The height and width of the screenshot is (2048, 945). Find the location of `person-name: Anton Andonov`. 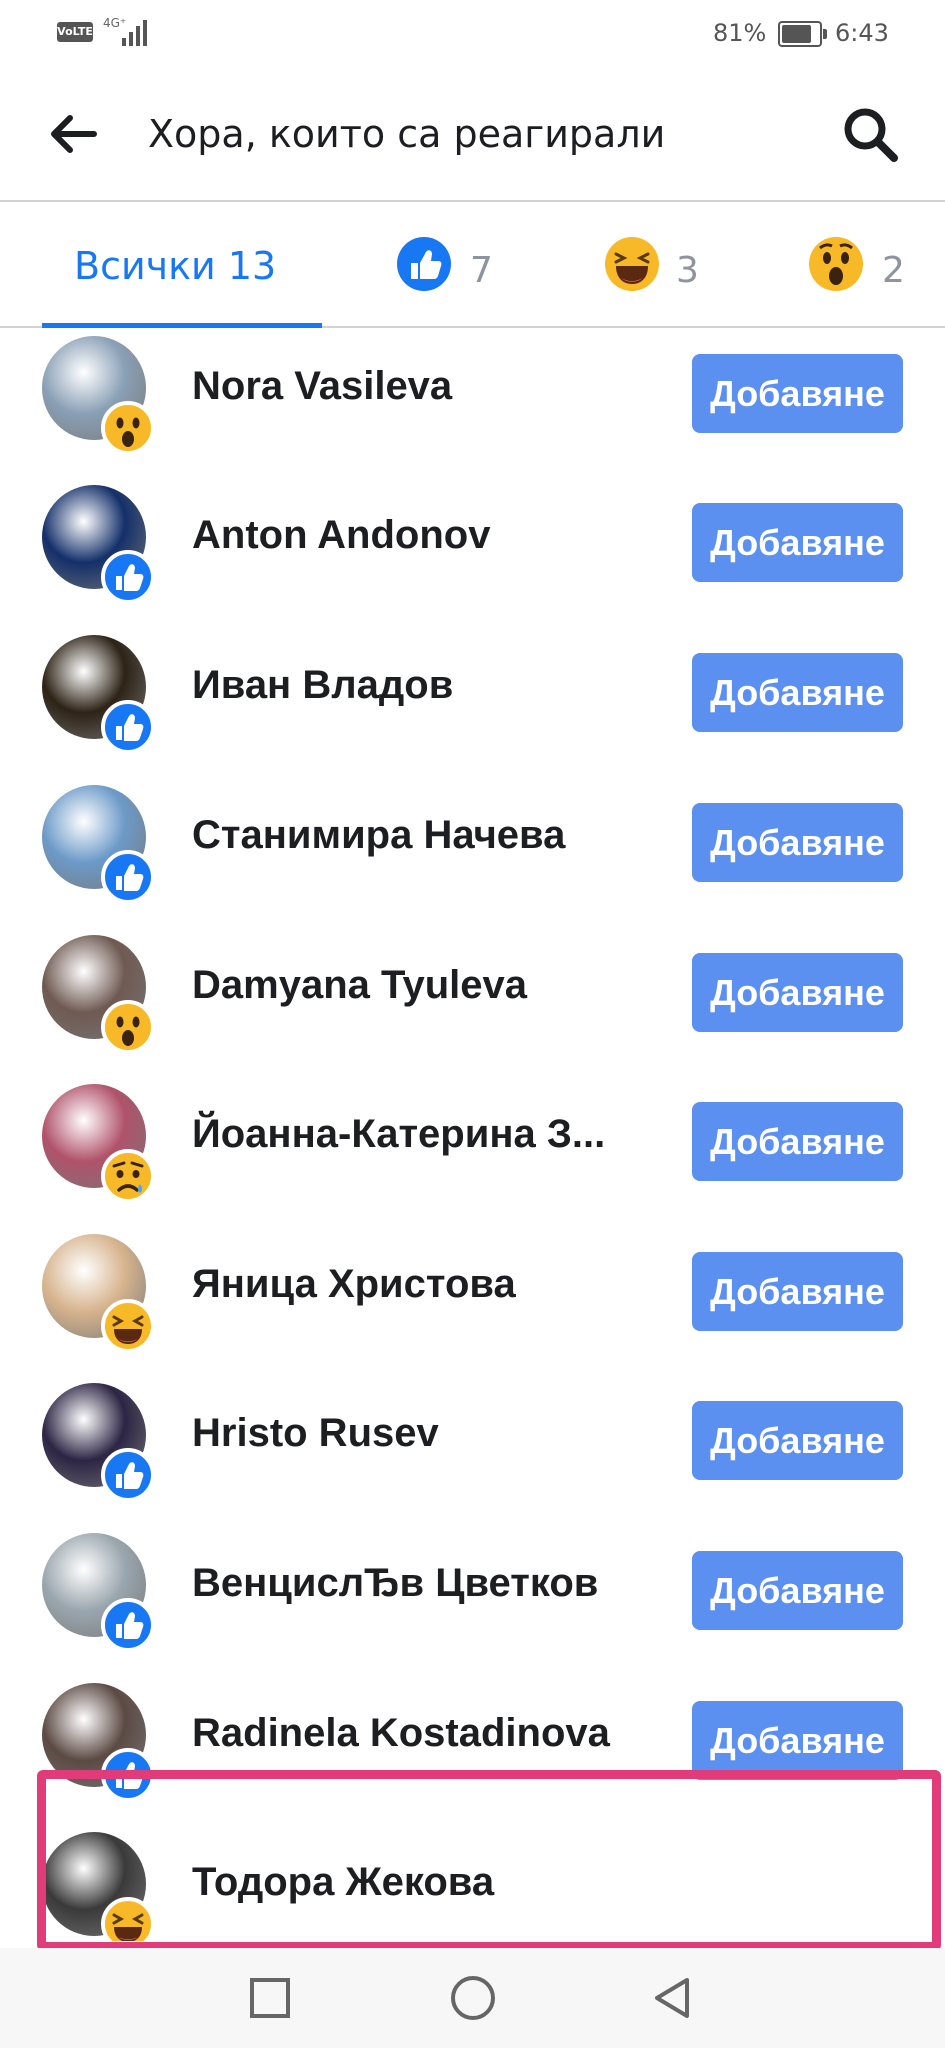

person-name: Anton Andonov is located at coordinates (341, 535).